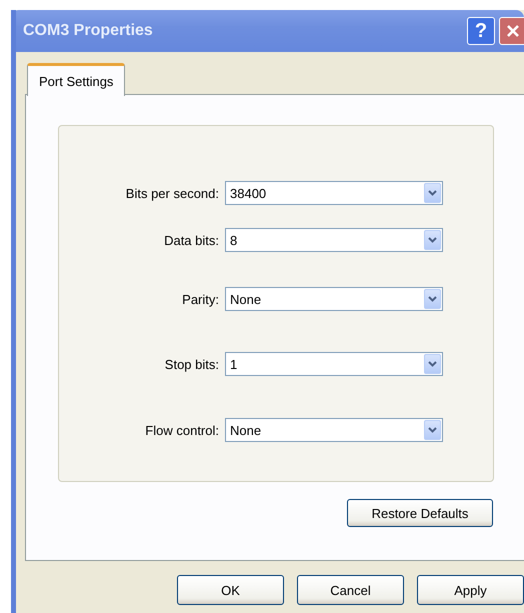 The width and height of the screenshot is (524, 613). Describe the element at coordinates (248, 193) in the screenshot. I see `dropdown-value: 38400` at that location.